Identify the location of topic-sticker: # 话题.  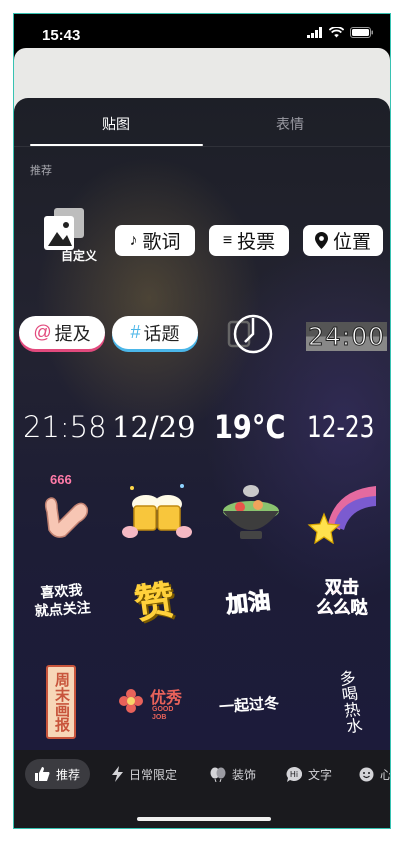
(155, 332).